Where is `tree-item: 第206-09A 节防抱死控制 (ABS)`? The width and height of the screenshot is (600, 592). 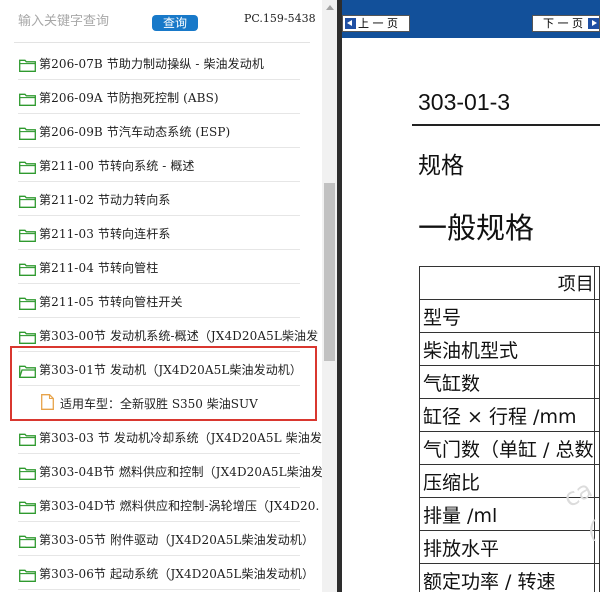
tree-item: 第206-09A 节防抱死控制 (ABS) is located at coordinates (161, 97).